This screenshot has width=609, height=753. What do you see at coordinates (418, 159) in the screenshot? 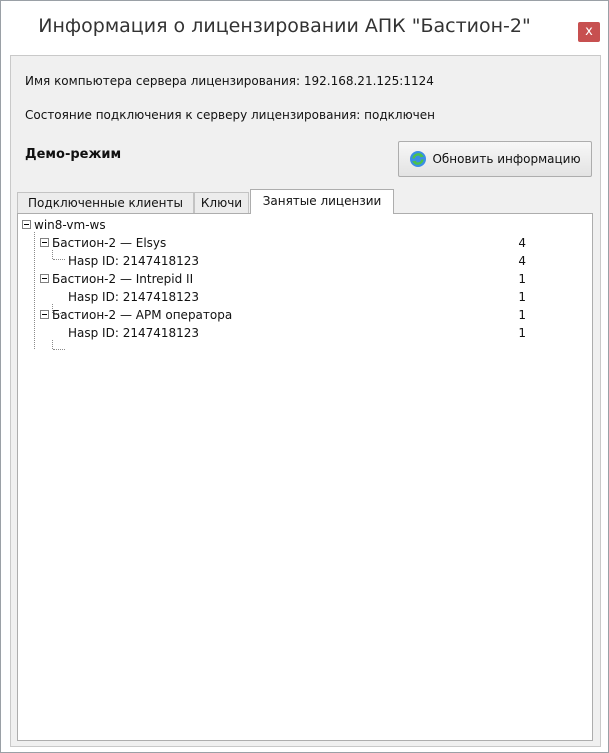
I see `refresh-icon` at bounding box center [418, 159].